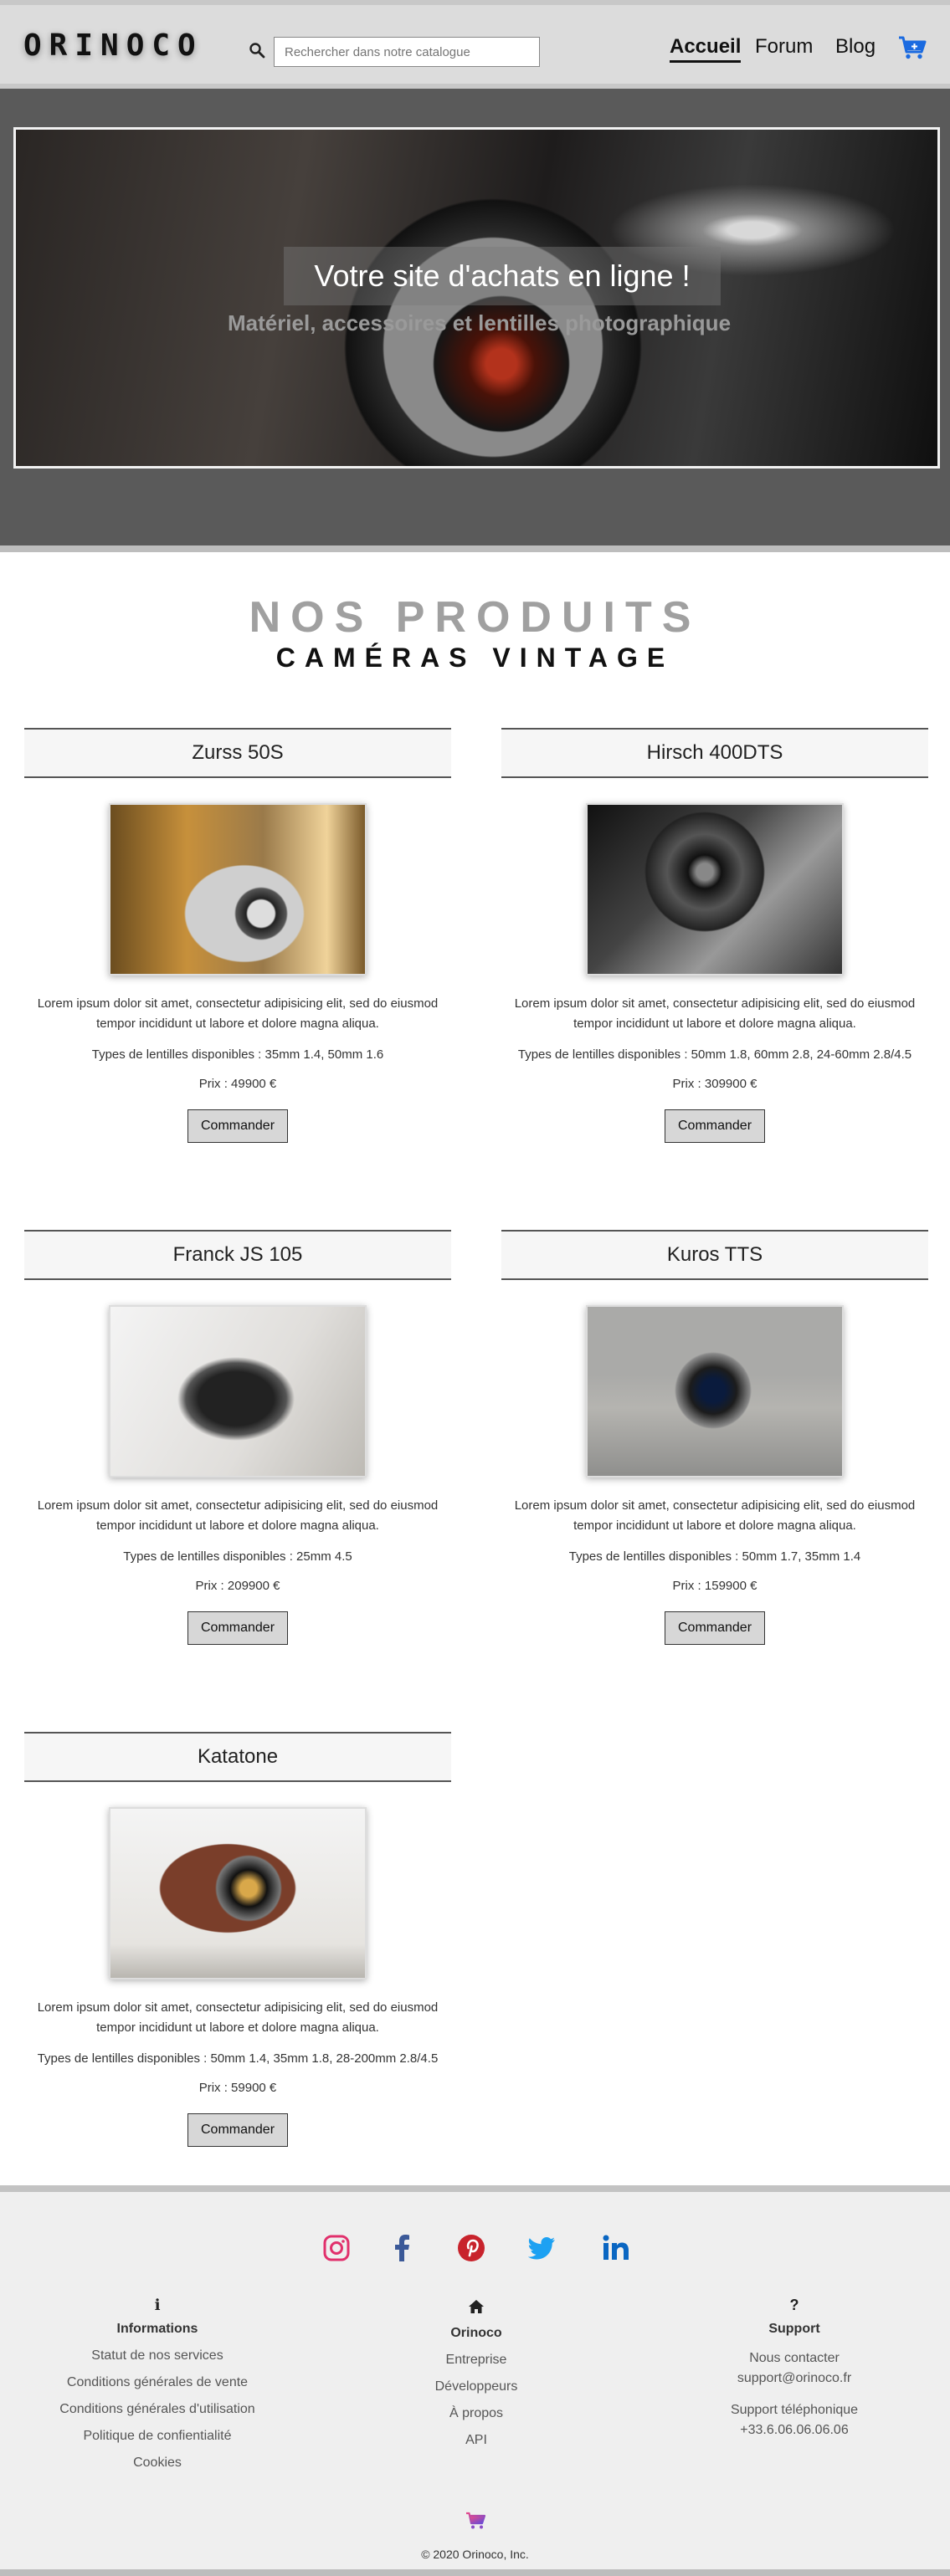 The image size is (950, 2576). What do you see at coordinates (475, 2555) in the screenshot?
I see `copyright: © 2020 Orinoco, Inc.` at bounding box center [475, 2555].